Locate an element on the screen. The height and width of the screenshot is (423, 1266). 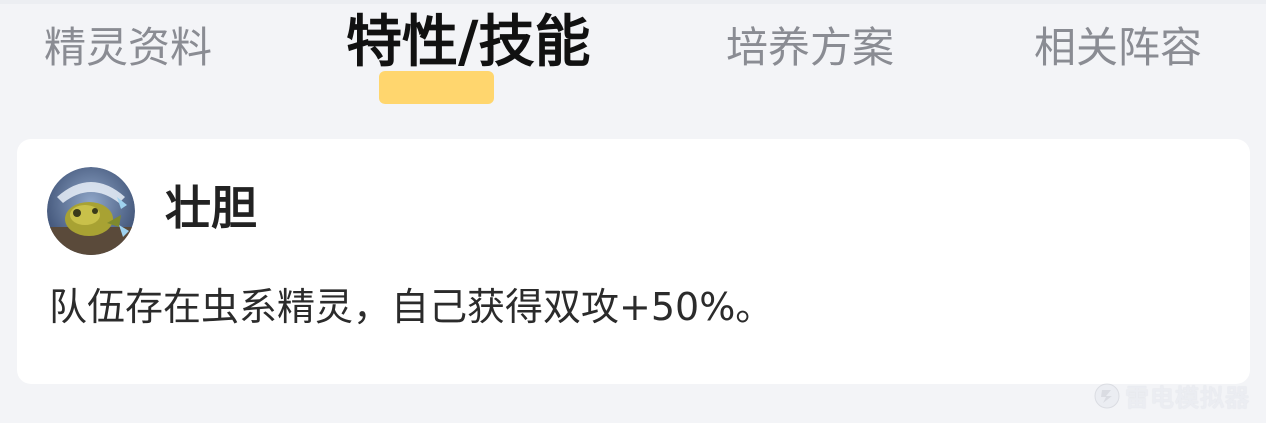
emulator-logo-icon is located at coordinates (1107, 395).